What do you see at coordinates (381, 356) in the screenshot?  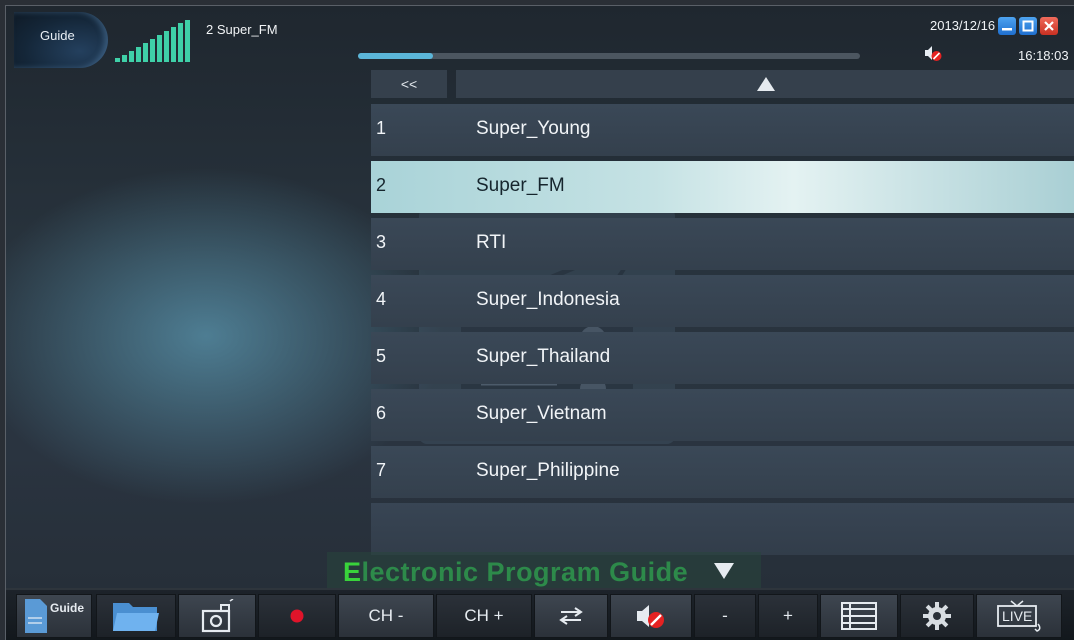 I see `channel-number: 5` at bounding box center [381, 356].